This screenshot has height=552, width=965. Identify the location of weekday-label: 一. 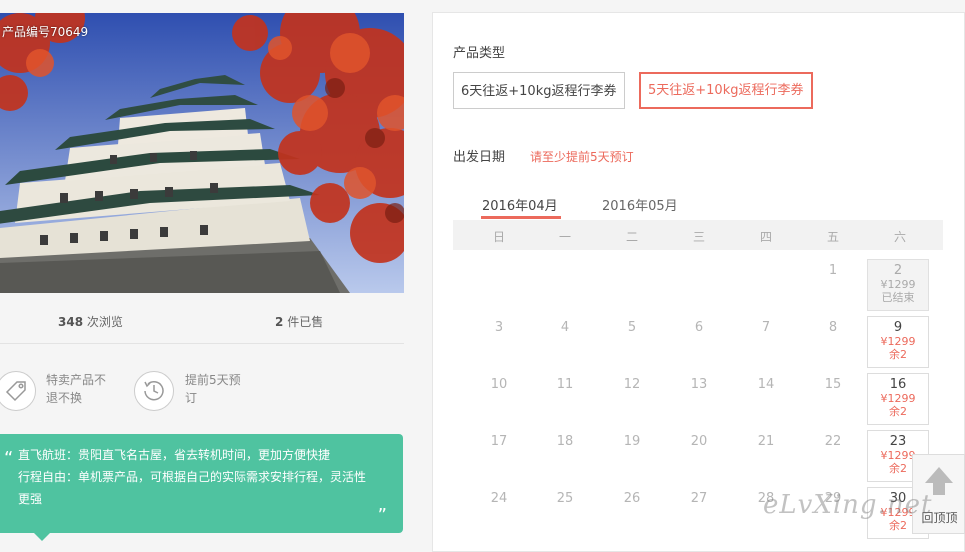
(564, 237).